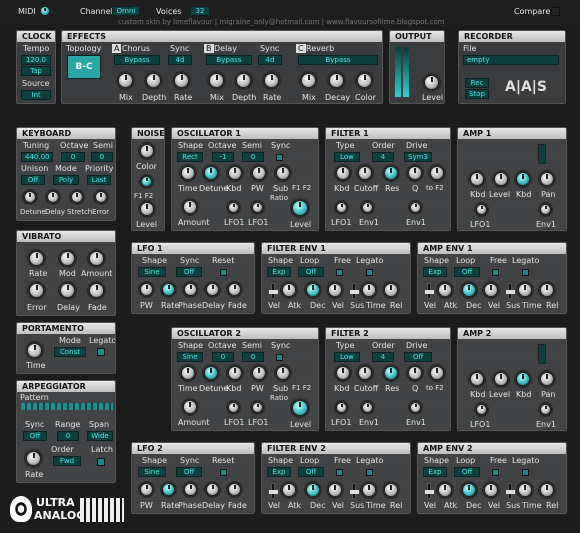  What do you see at coordinates (229, 60) in the screenshot?
I see `delay-preset-select: Bypass` at bounding box center [229, 60].